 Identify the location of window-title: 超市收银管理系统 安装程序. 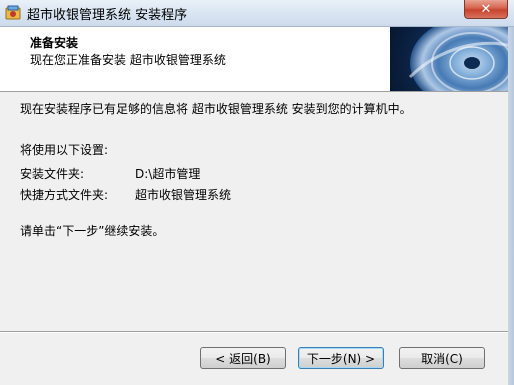
(107, 15).